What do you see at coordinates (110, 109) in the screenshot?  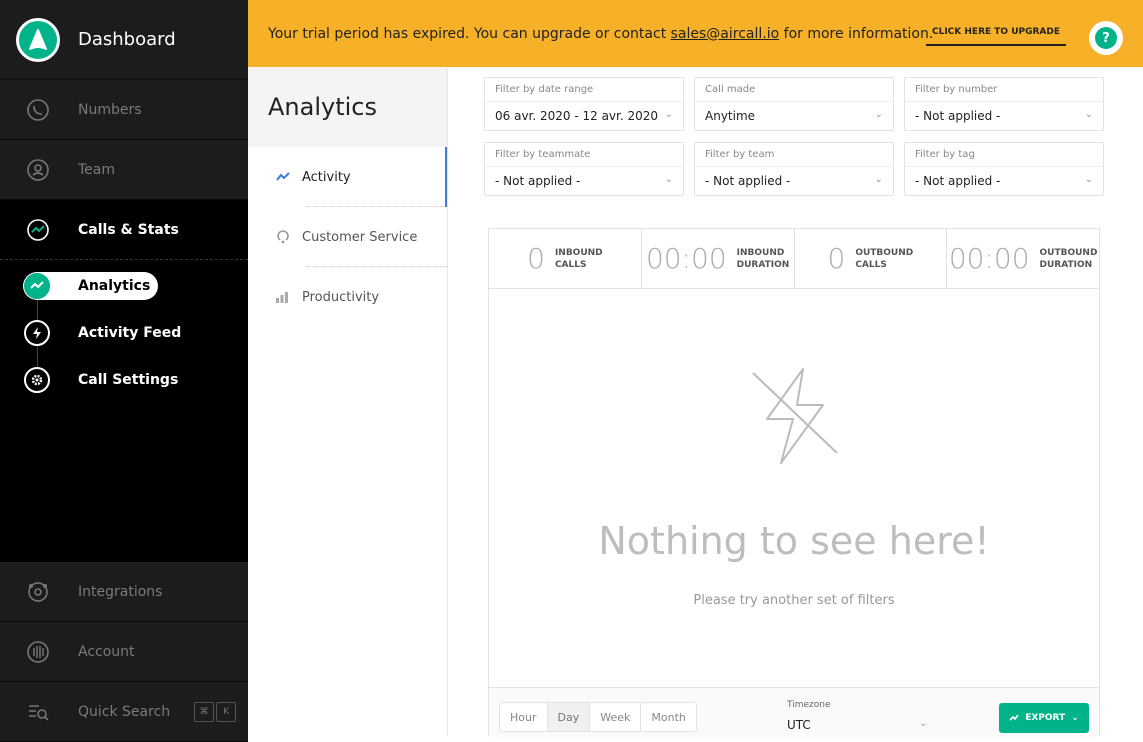 I see `sidebar-item-label: Numbers` at bounding box center [110, 109].